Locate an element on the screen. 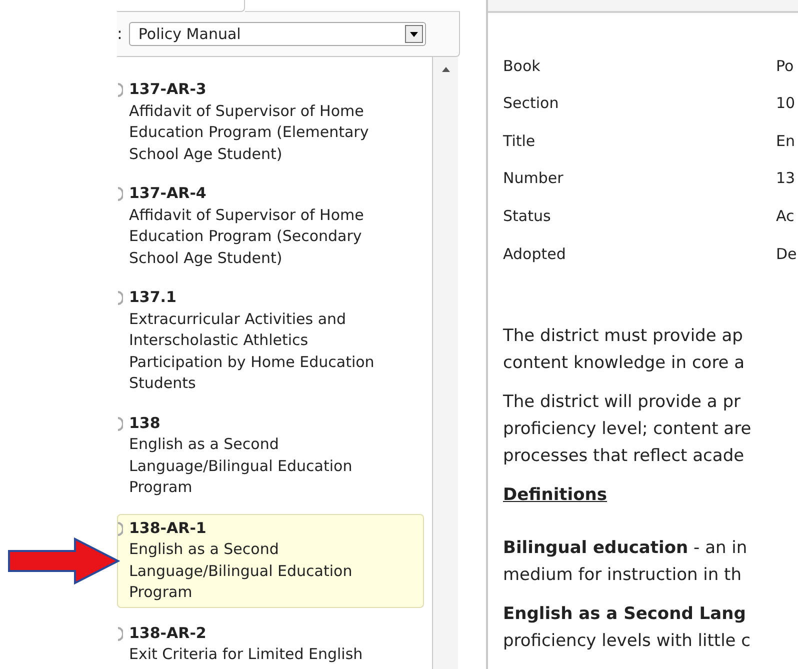 The width and height of the screenshot is (798, 669). scrollbar is located at coordinates (445, 363).